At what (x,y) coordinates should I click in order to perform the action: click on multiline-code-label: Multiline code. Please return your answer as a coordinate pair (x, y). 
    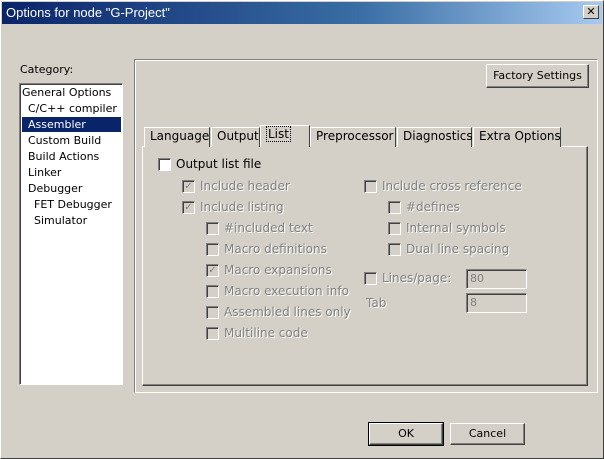
    Looking at the image, I should click on (266, 333).